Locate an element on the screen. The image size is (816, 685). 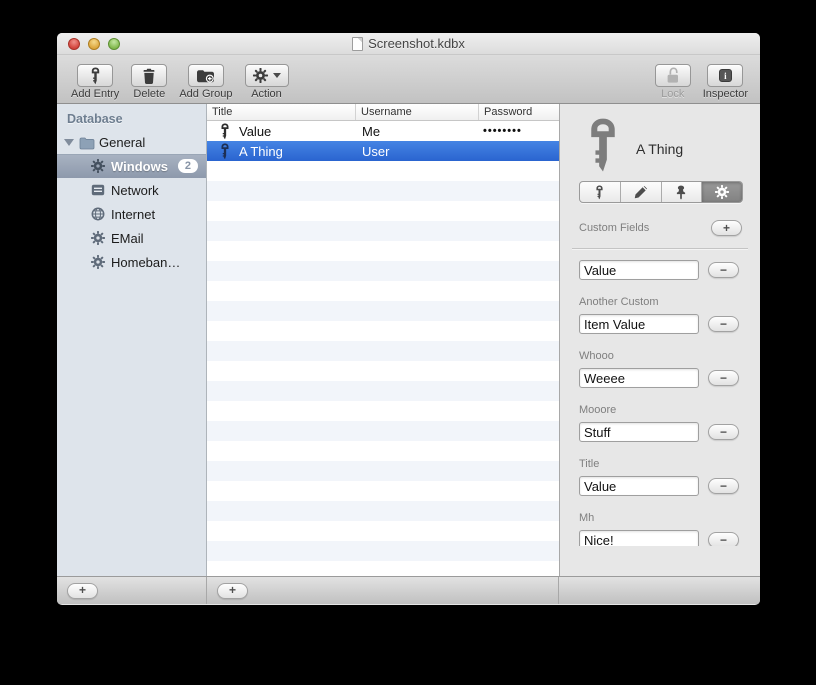
window-title: Screenshot.kdbx is located at coordinates (416, 43).